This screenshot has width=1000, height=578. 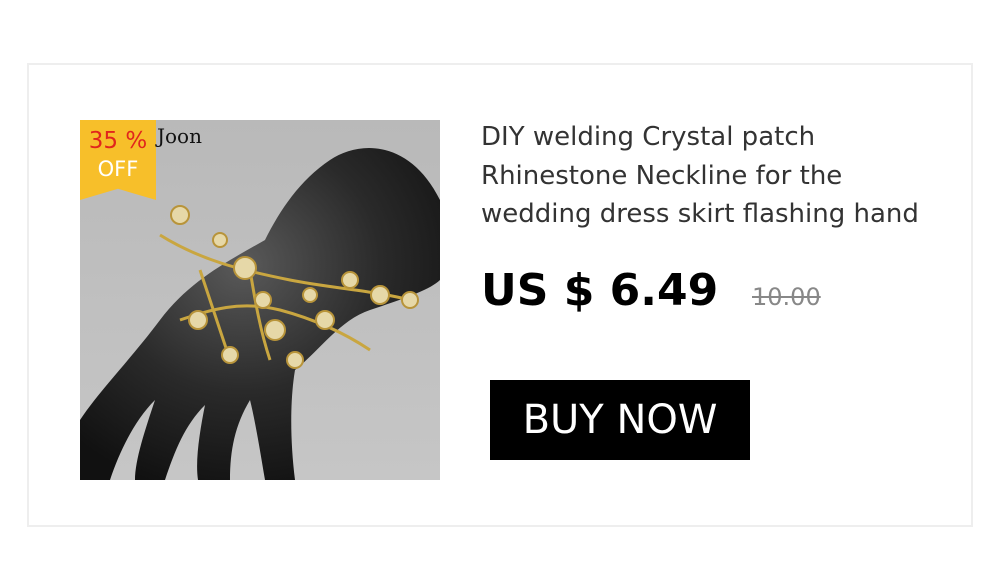 What do you see at coordinates (179, 136) in the screenshot?
I see `brand-logo: Joon` at bounding box center [179, 136].